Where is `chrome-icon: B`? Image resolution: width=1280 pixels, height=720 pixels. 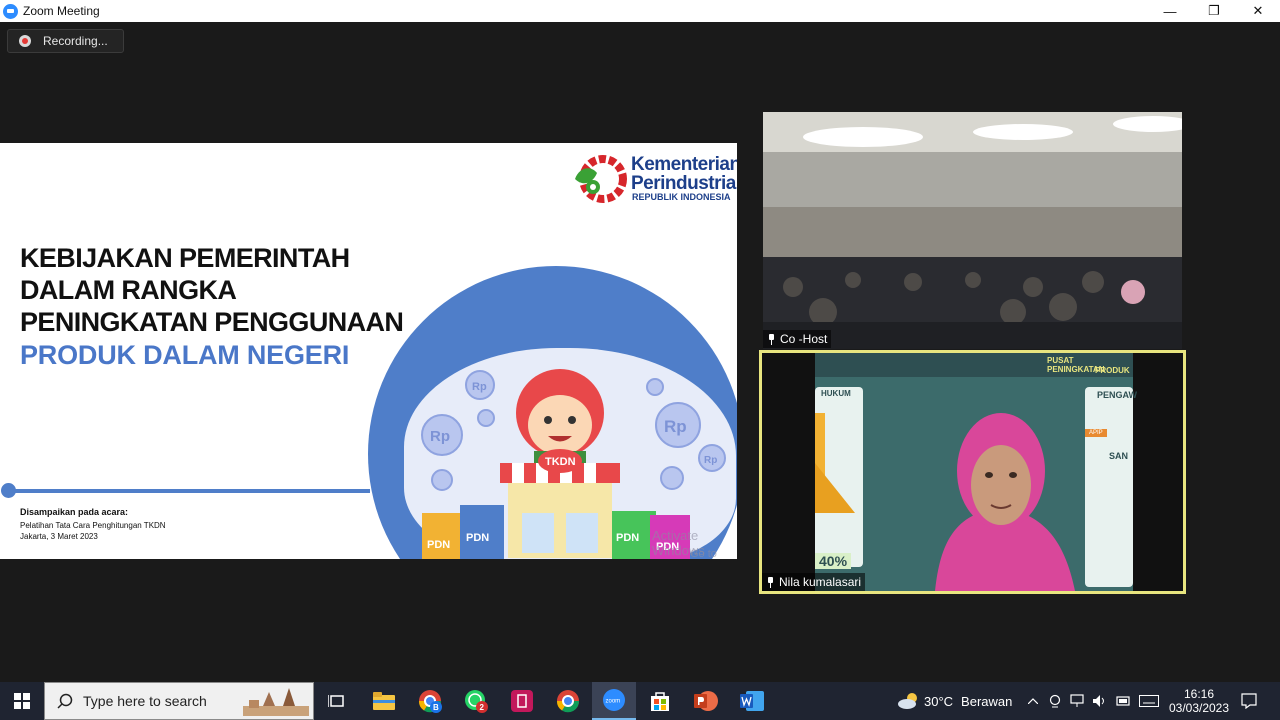 chrome-icon: B is located at coordinates (430, 701).